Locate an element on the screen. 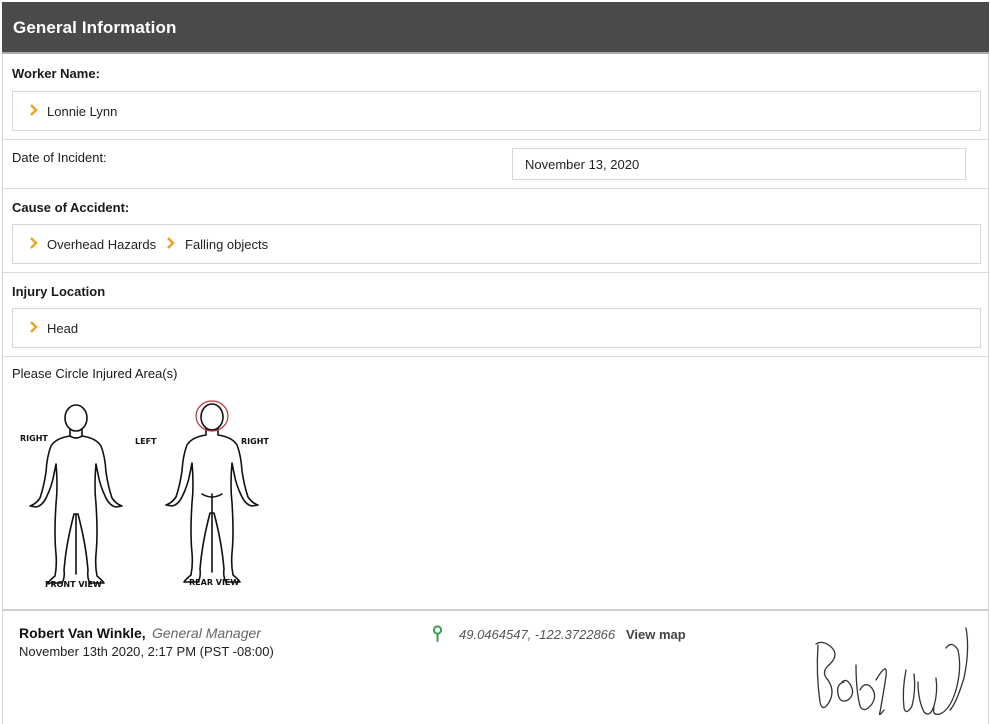 Image resolution: width=990 pixels, height=724 pixels. worker-name-field: Lonnie Lynn is located at coordinates (496, 111).